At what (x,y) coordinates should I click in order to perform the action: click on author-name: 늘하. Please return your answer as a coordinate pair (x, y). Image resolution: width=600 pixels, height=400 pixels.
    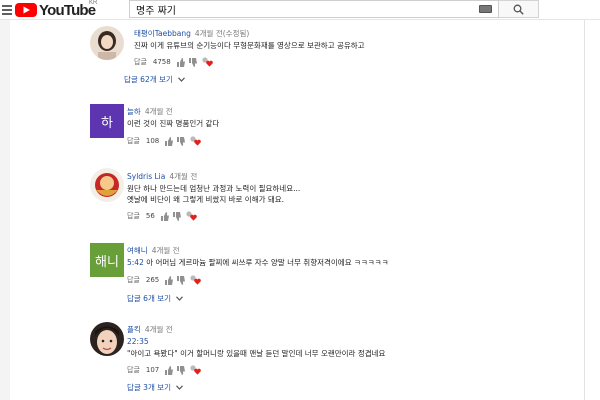
    Looking at the image, I should click on (134, 111).